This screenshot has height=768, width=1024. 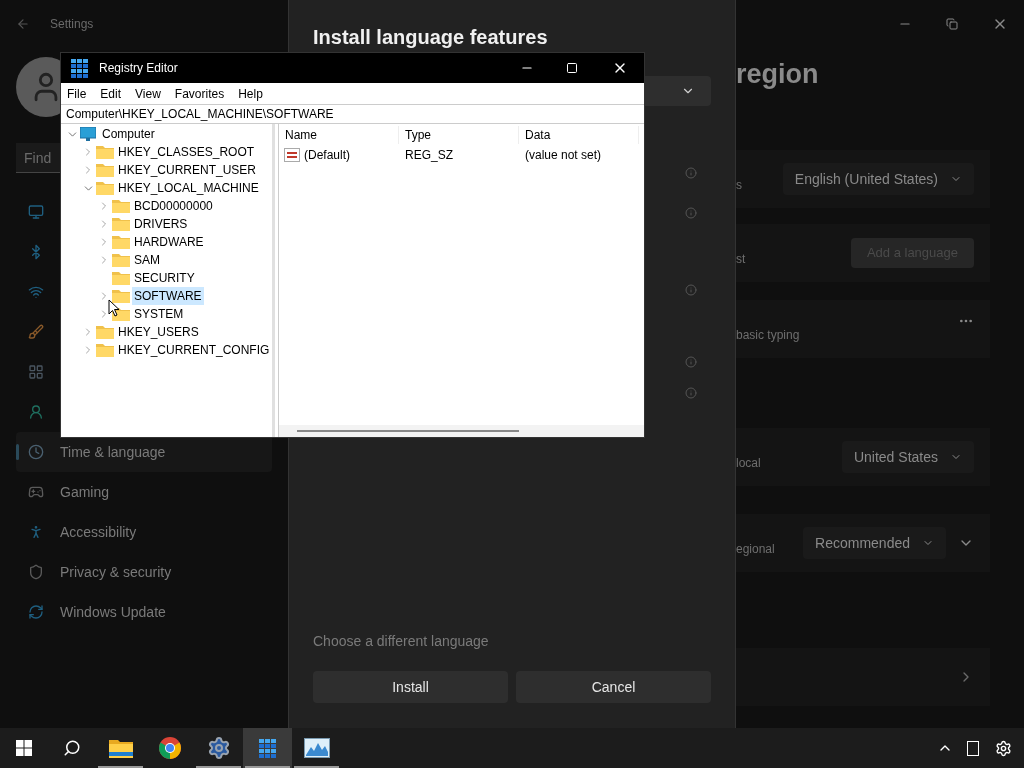 What do you see at coordinates (327, 155) in the screenshot?
I see `table-cell-text: (Default)` at bounding box center [327, 155].